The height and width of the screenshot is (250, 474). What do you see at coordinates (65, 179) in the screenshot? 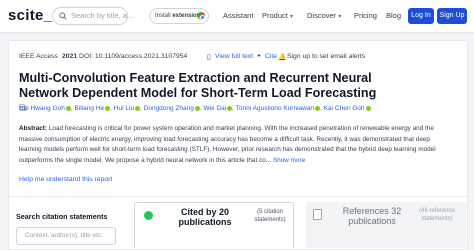
I see `help-link: Help me understand this report` at bounding box center [65, 179].